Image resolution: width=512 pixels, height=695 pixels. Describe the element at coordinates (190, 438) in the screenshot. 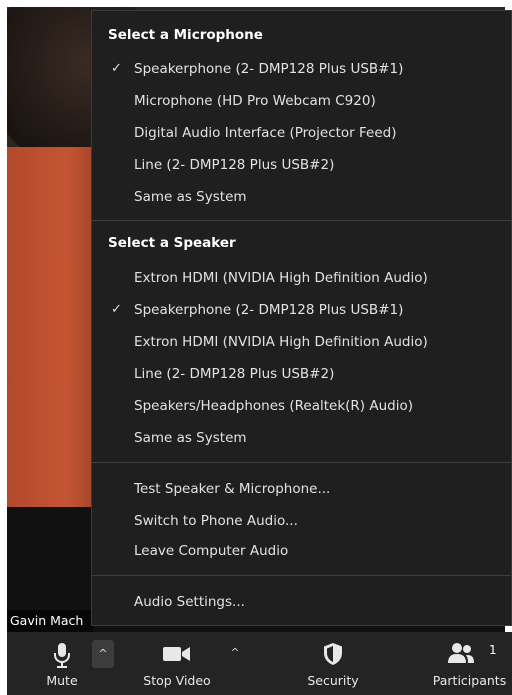

I see `speaker-option-label: Same as System` at that location.